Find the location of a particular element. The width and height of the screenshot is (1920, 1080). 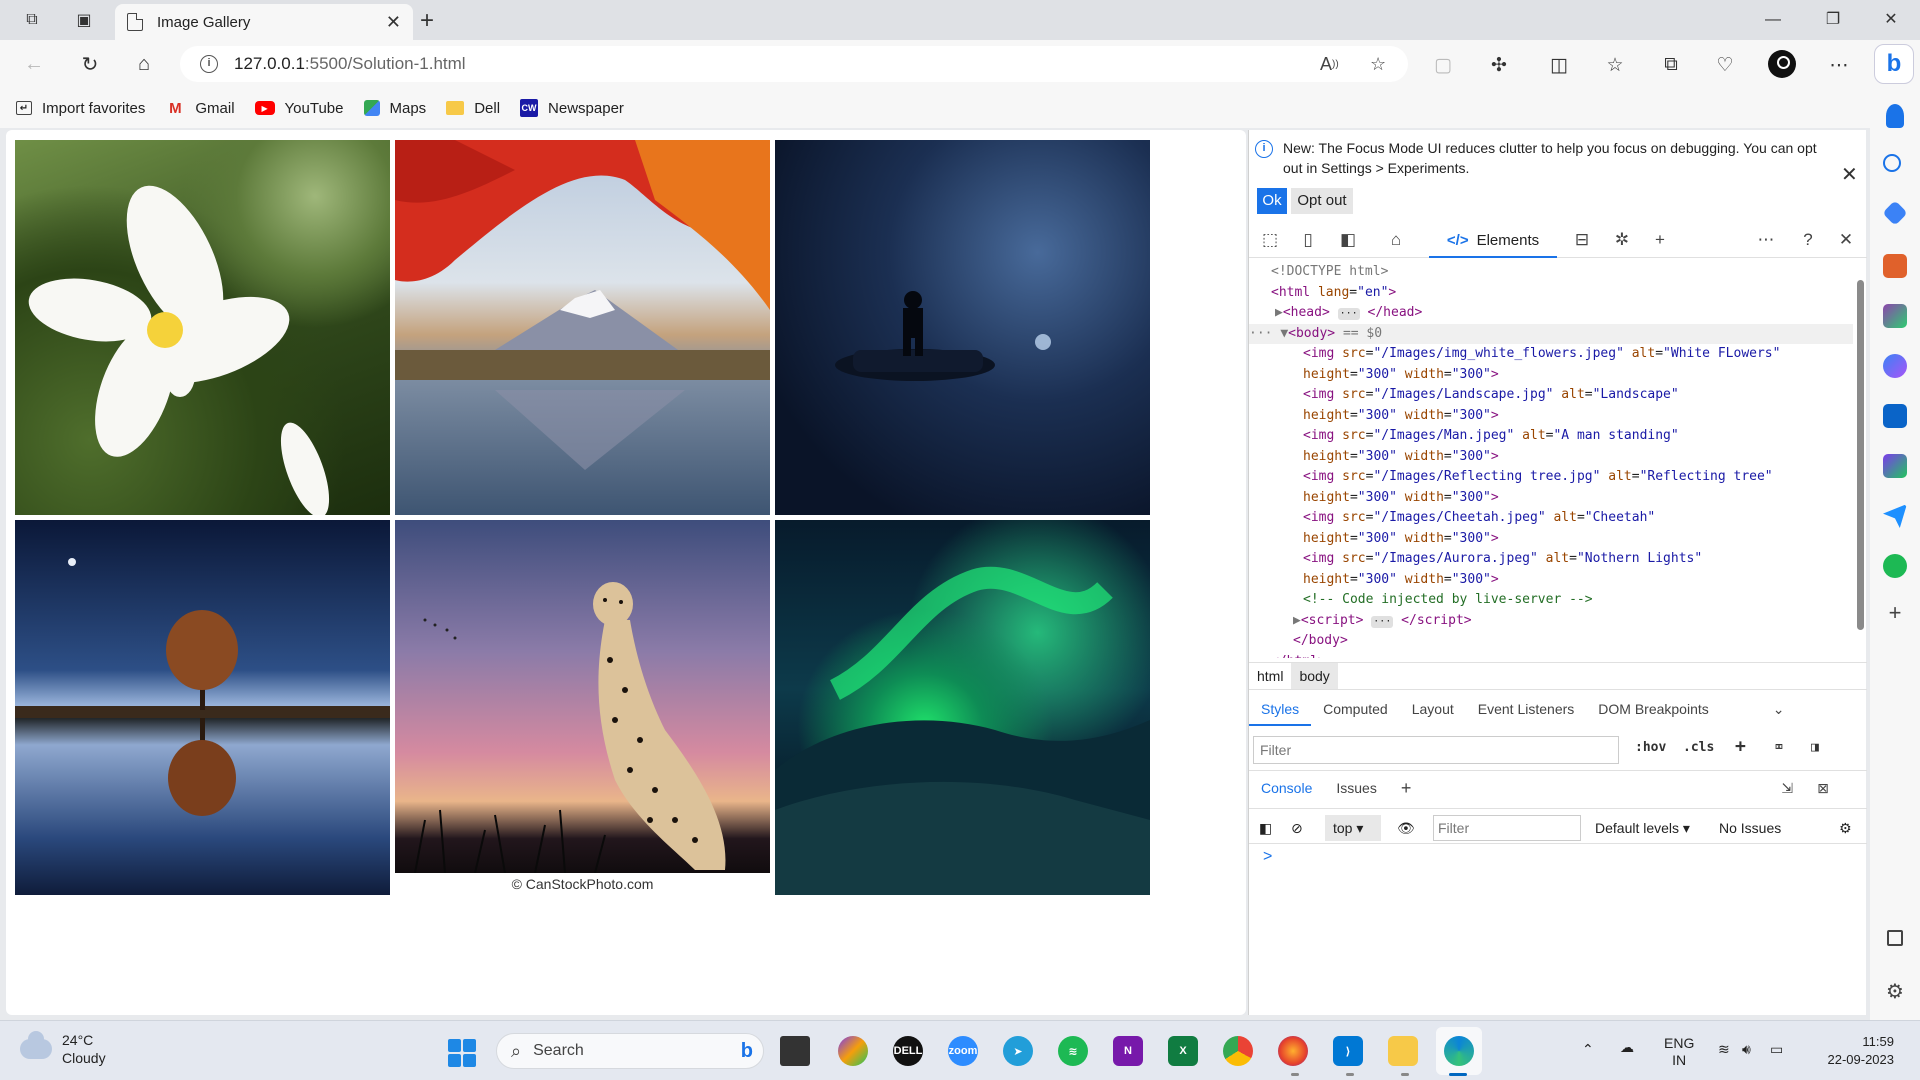

debug-icon: ✲ is located at coordinates (1622, 240).